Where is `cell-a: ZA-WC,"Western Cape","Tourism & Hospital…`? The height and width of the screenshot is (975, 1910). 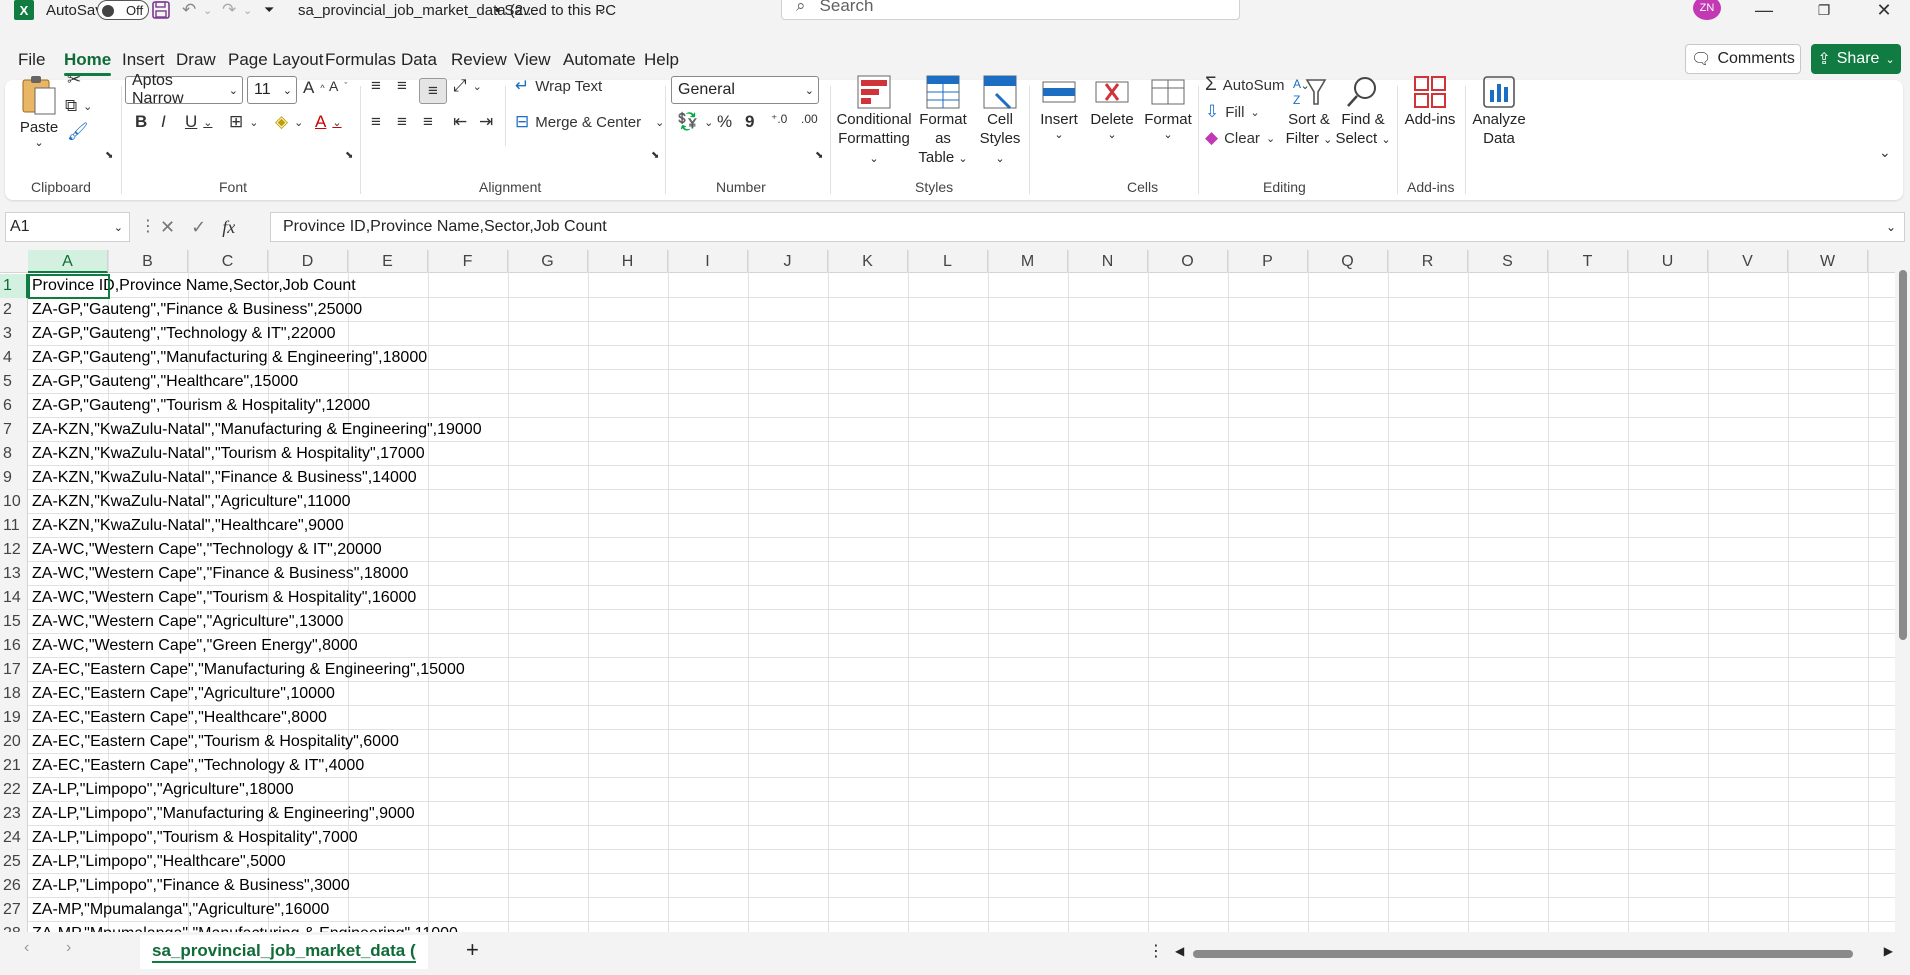
cell-a: ZA-WC,"Western Cape","Tourism & Hospital… is located at coordinates (224, 598).